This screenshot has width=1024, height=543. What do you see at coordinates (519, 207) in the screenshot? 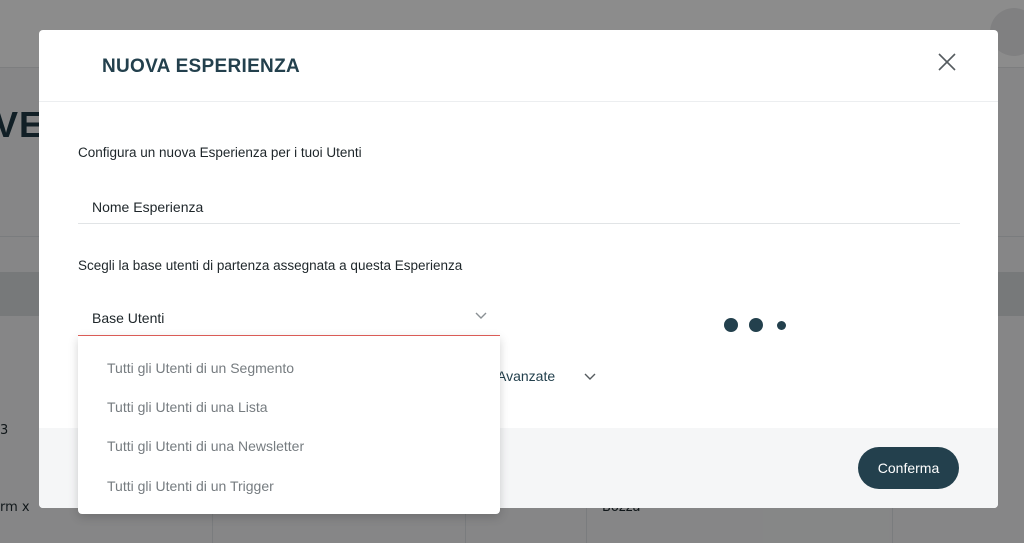
I see `experience-name-input` at bounding box center [519, 207].